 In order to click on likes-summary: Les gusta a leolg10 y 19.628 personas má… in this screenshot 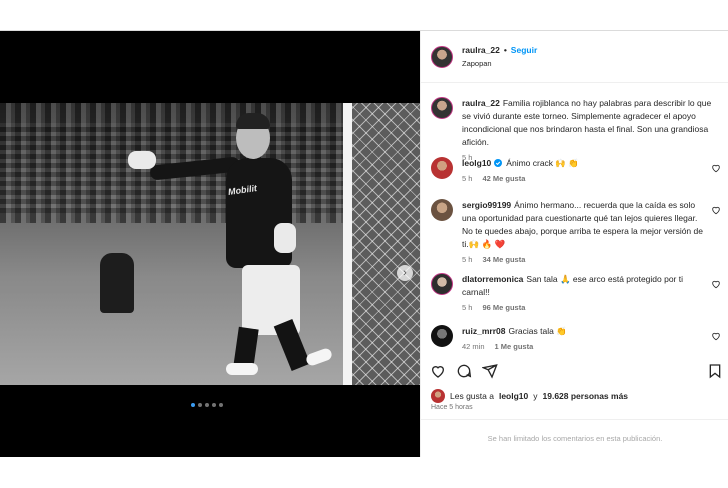, I will do `click(529, 396)`.